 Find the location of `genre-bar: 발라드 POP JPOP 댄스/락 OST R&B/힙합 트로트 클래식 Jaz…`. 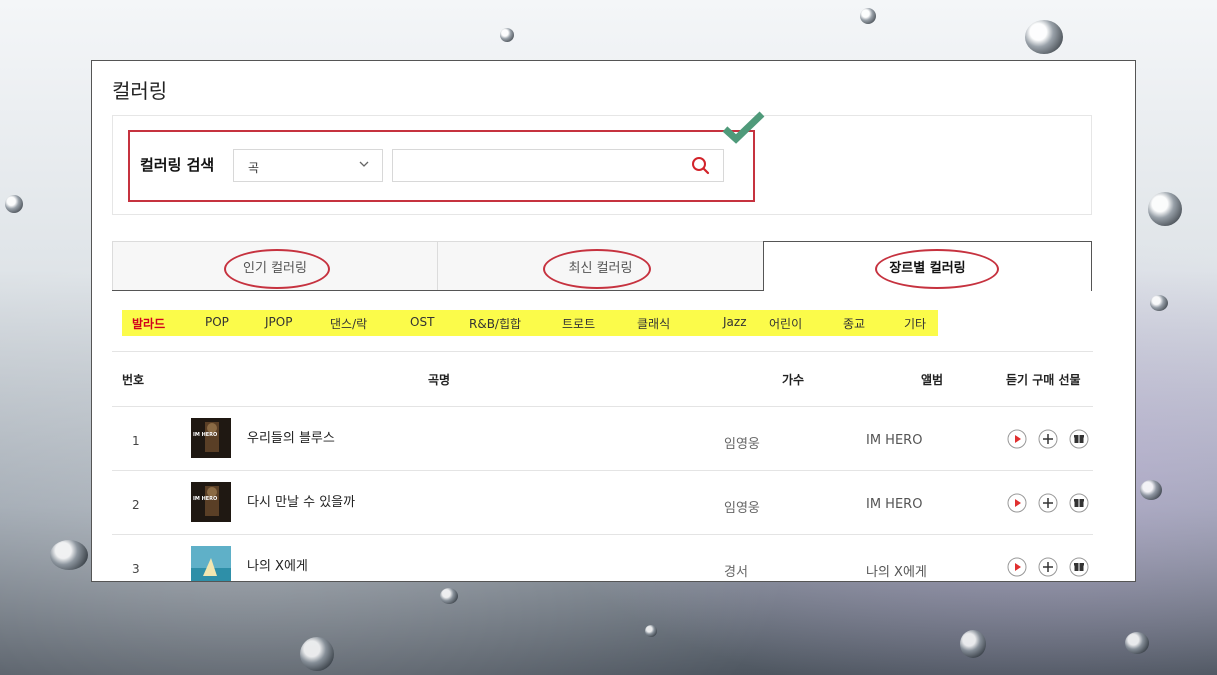

genre-bar: 발라드 POP JPOP 댄스/락 OST R&B/힙합 트로트 클래식 Jaz… is located at coordinates (530, 323).